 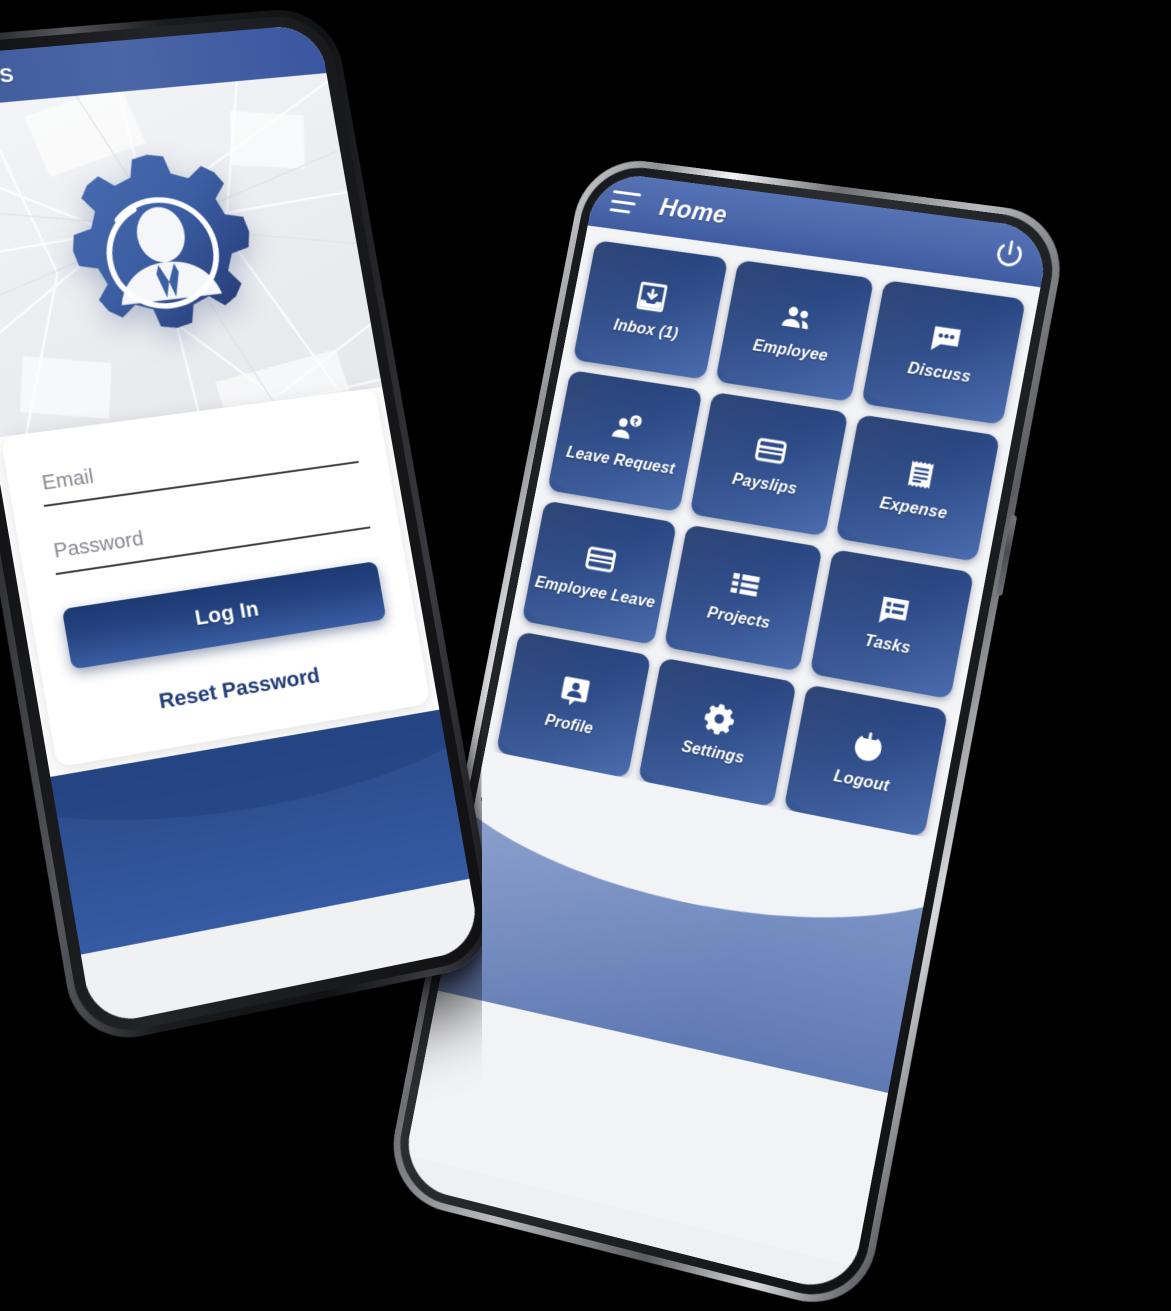 I want to click on tile-logout: Logout, so click(x=866, y=761).